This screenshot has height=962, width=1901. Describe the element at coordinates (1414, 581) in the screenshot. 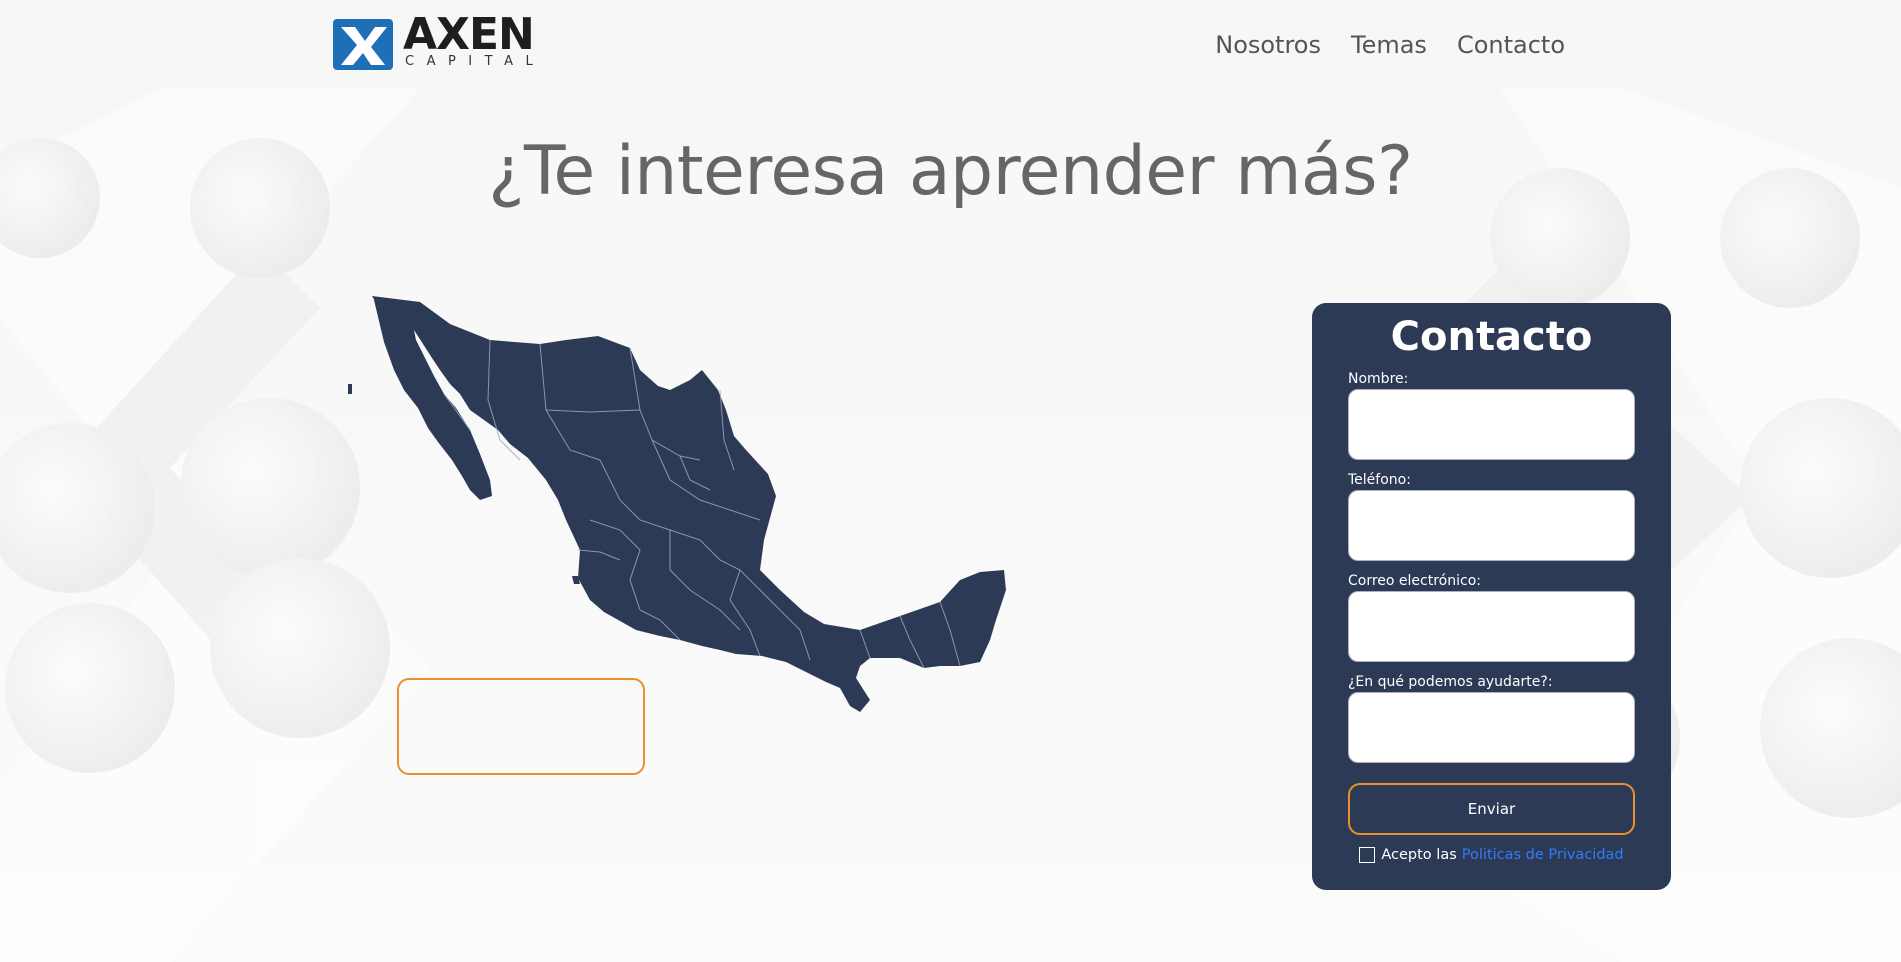

I see `email-label: Correo electrónico:` at that location.